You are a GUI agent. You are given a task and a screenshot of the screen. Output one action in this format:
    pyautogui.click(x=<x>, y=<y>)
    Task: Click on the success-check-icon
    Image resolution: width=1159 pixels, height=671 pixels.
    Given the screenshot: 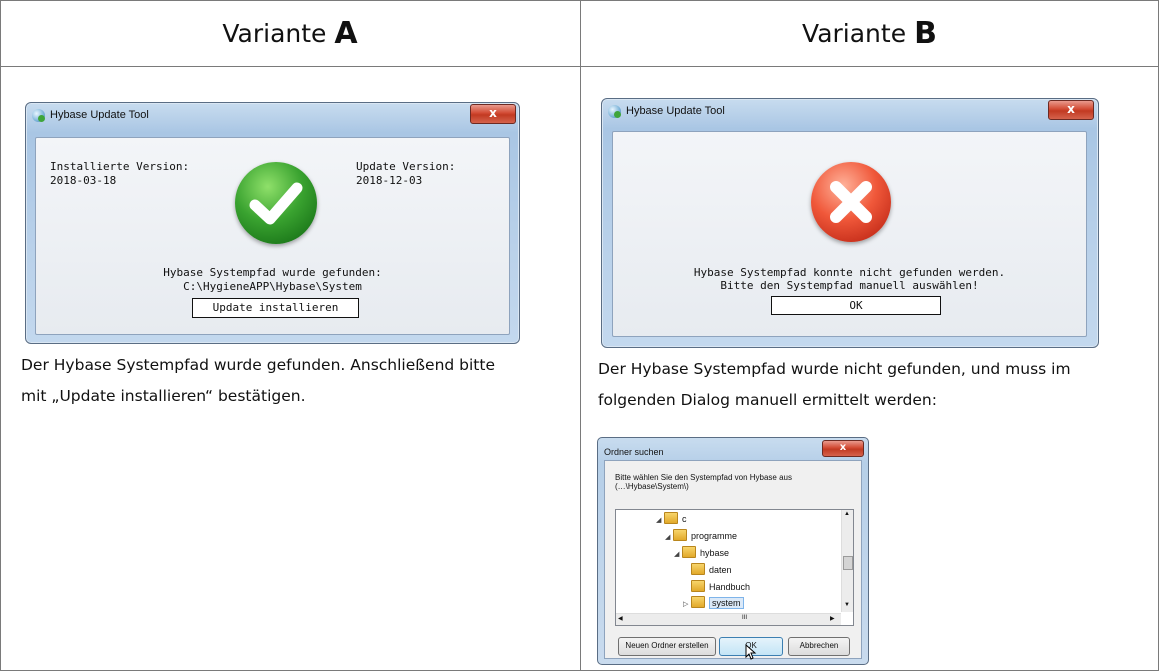 What is the action you would take?
    pyautogui.click(x=276, y=203)
    